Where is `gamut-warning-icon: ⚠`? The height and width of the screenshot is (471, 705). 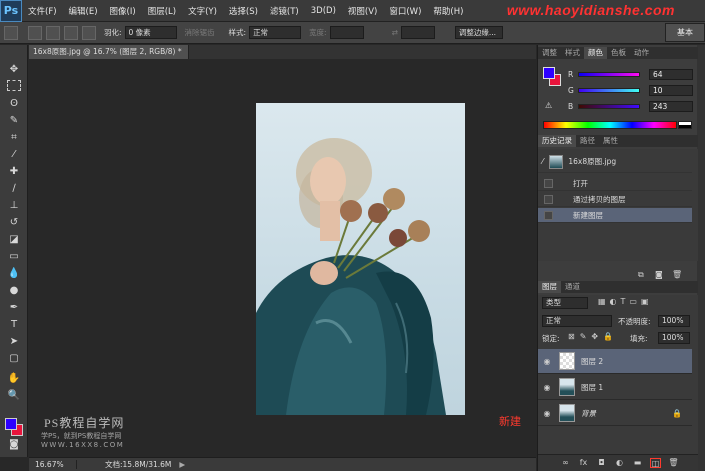
gamut-warning-icon: ⚠ is located at coordinates (548, 105).